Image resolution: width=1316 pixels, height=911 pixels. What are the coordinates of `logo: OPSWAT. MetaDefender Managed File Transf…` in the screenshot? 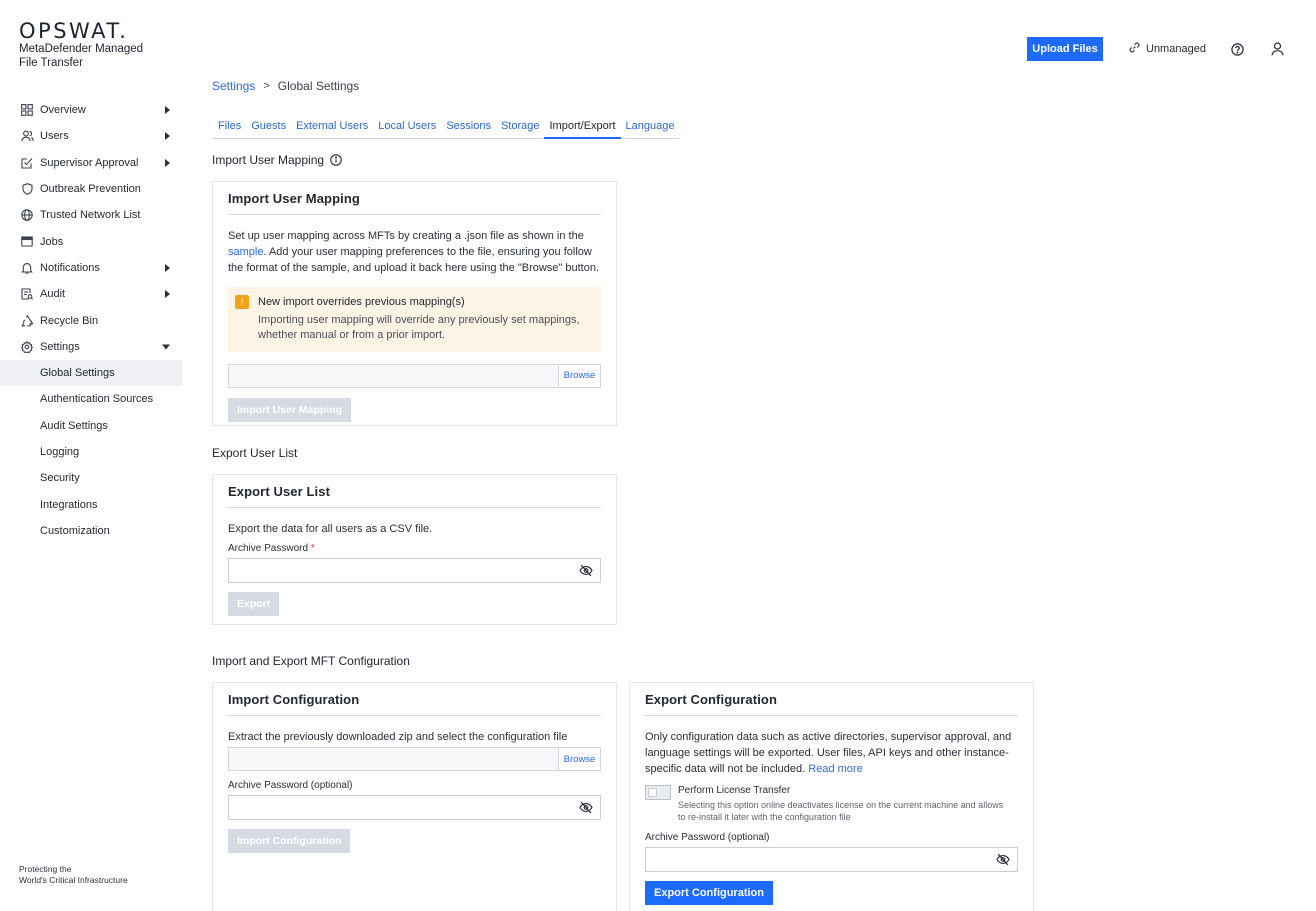 It's located at (81, 45).